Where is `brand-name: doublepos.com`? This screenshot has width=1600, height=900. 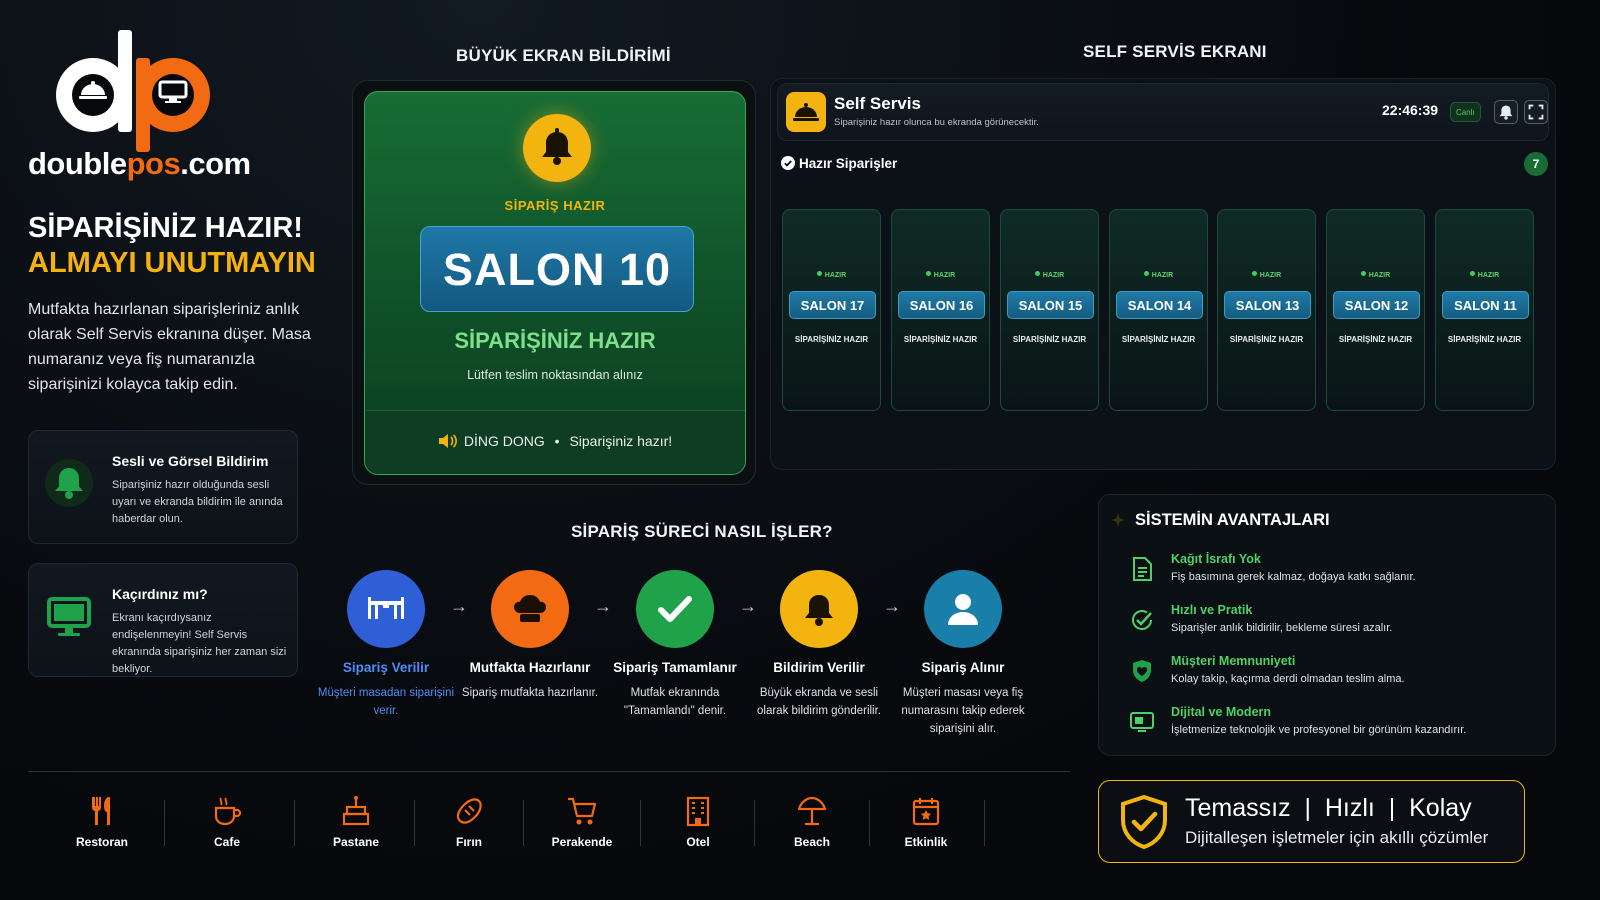 brand-name: doublepos.com is located at coordinates (139, 163).